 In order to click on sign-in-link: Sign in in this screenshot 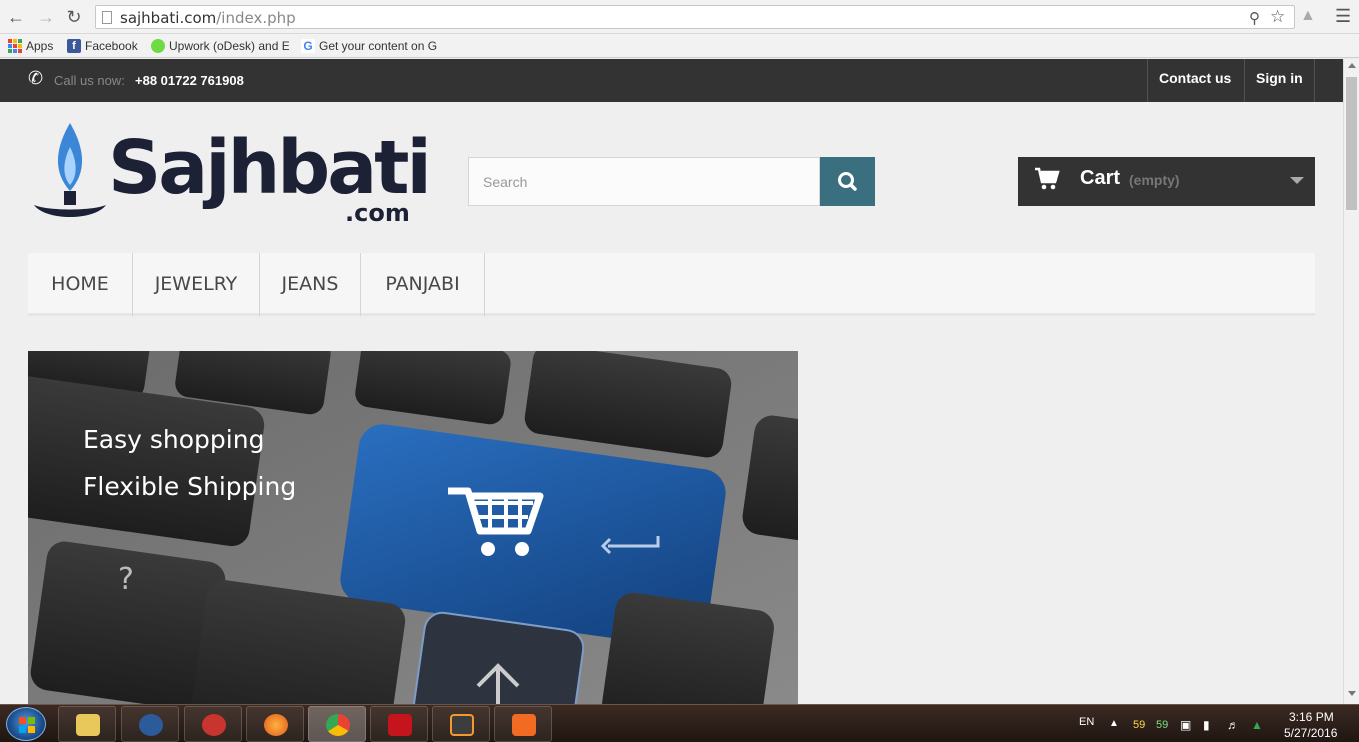, I will do `click(1279, 80)`.